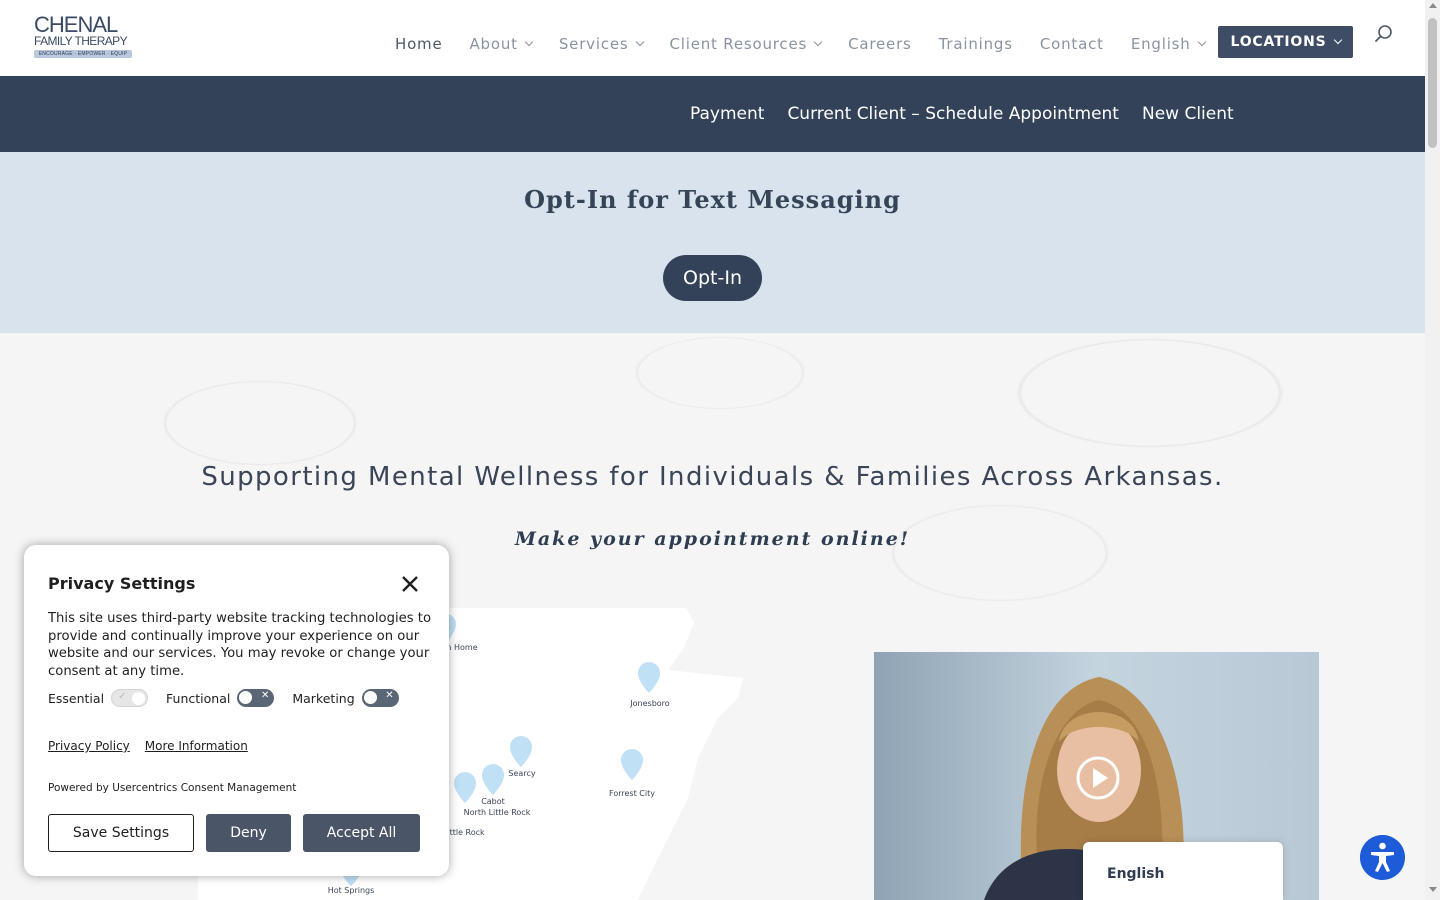 This screenshot has width=1440, height=900. I want to click on nav-about: About, so click(501, 44).